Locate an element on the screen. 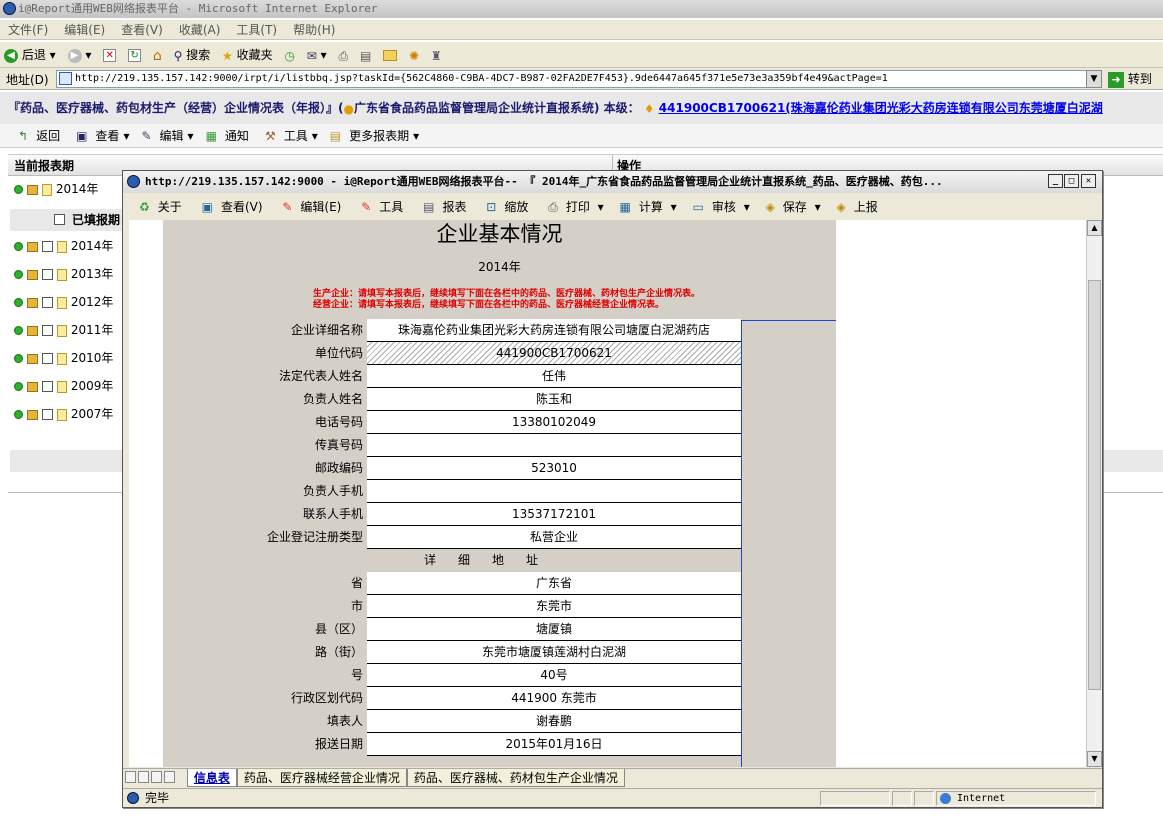 This screenshot has height=827, width=1163. manager-name-field: 陈玉和 is located at coordinates (554, 399).